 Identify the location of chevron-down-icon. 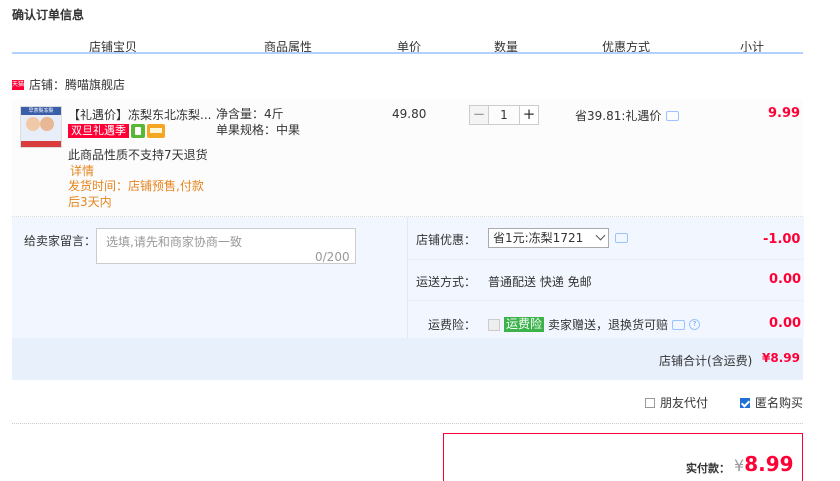
(600, 235).